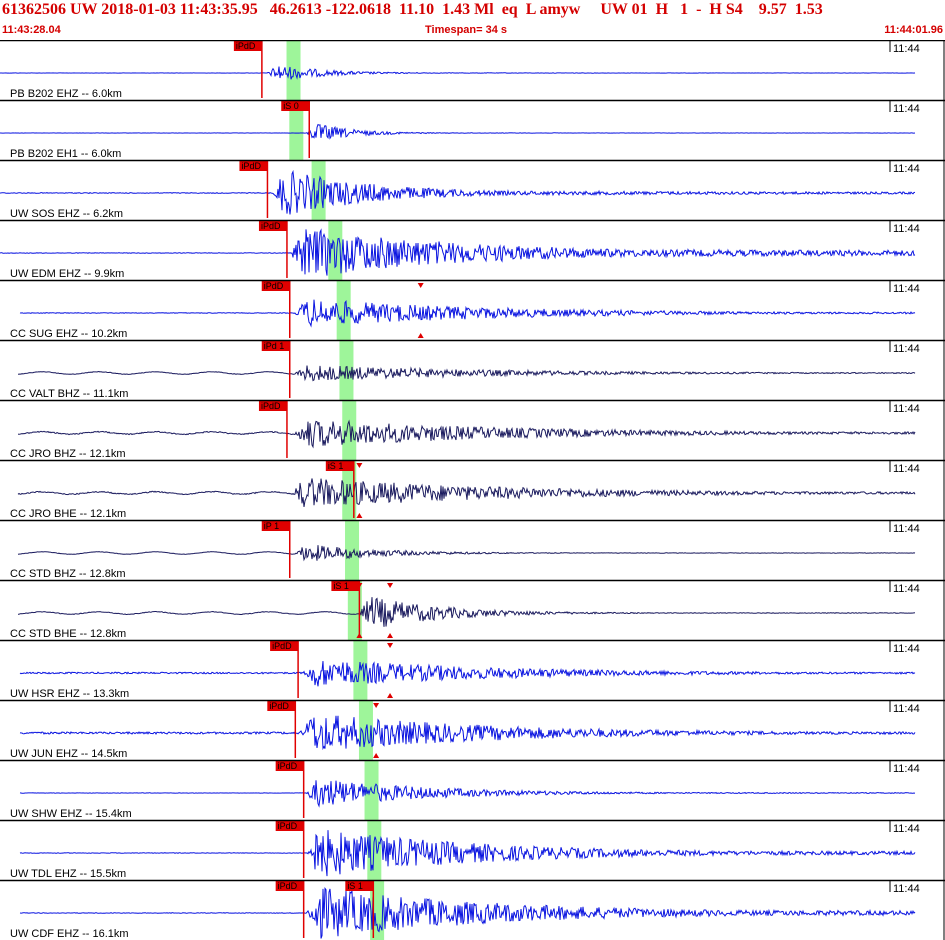 Image resolution: width=945 pixels, height=940 pixels. What do you see at coordinates (66, 94) in the screenshot?
I see `station-label: PB B202 EHZ -- 6.0km` at bounding box center [66, 94].